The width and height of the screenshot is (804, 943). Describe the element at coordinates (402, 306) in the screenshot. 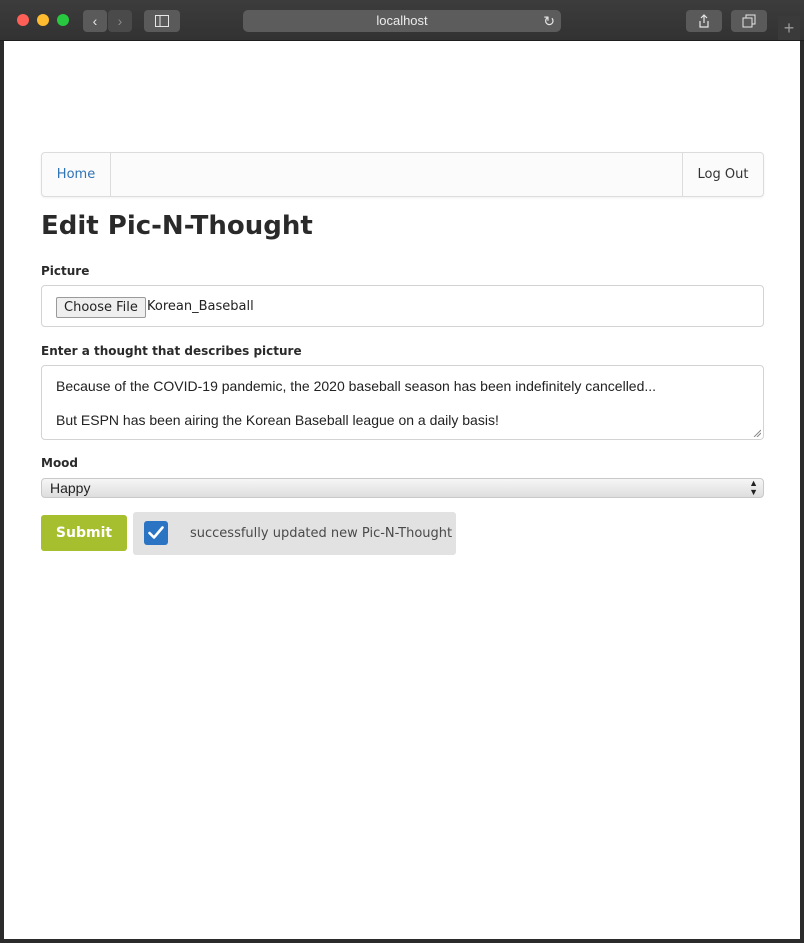

I see `picture-file-input: Choose File Korean_Baseball` at that location.